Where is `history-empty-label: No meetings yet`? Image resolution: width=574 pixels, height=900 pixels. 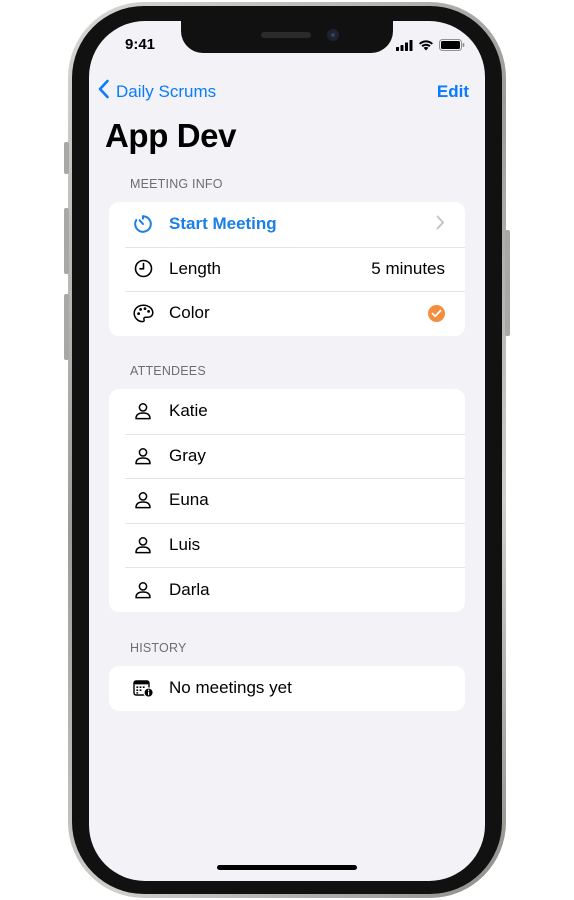 history-empty-label: No meetings yet is located at coordinates (230, 688).